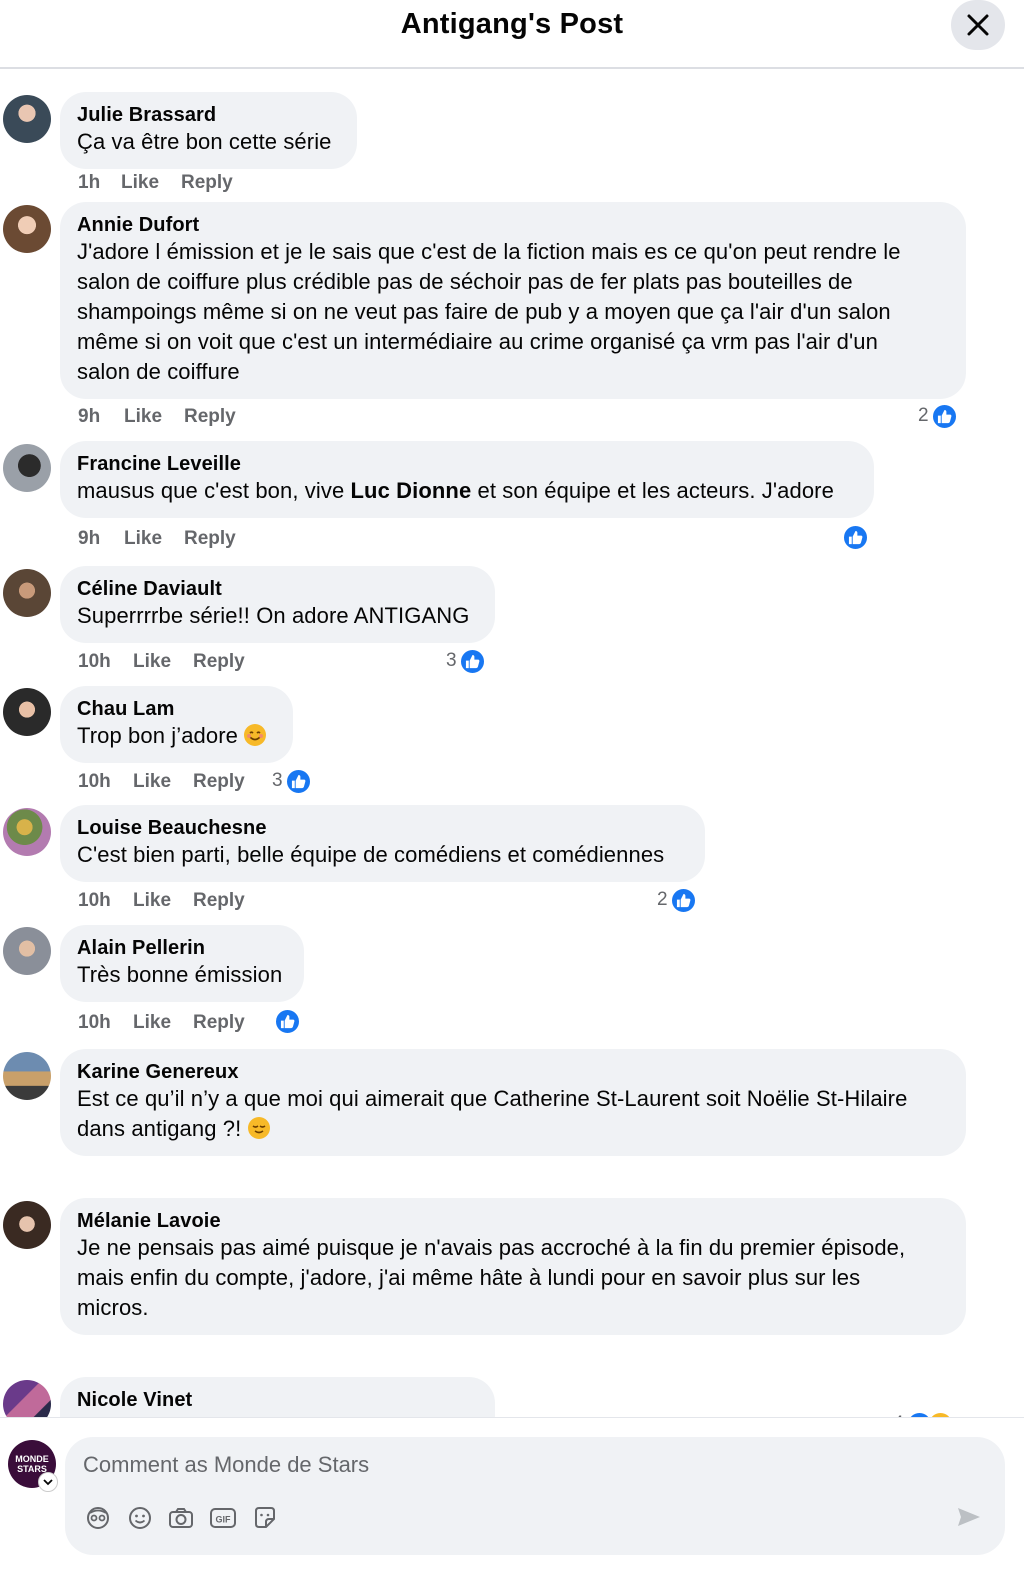 The height and width of the screenshot is (1583, 1024). What do you see at coordinates (113, 1307) in the screenshot?
I see `comment-text-line: micros.` at bounding box center [113, 1307].